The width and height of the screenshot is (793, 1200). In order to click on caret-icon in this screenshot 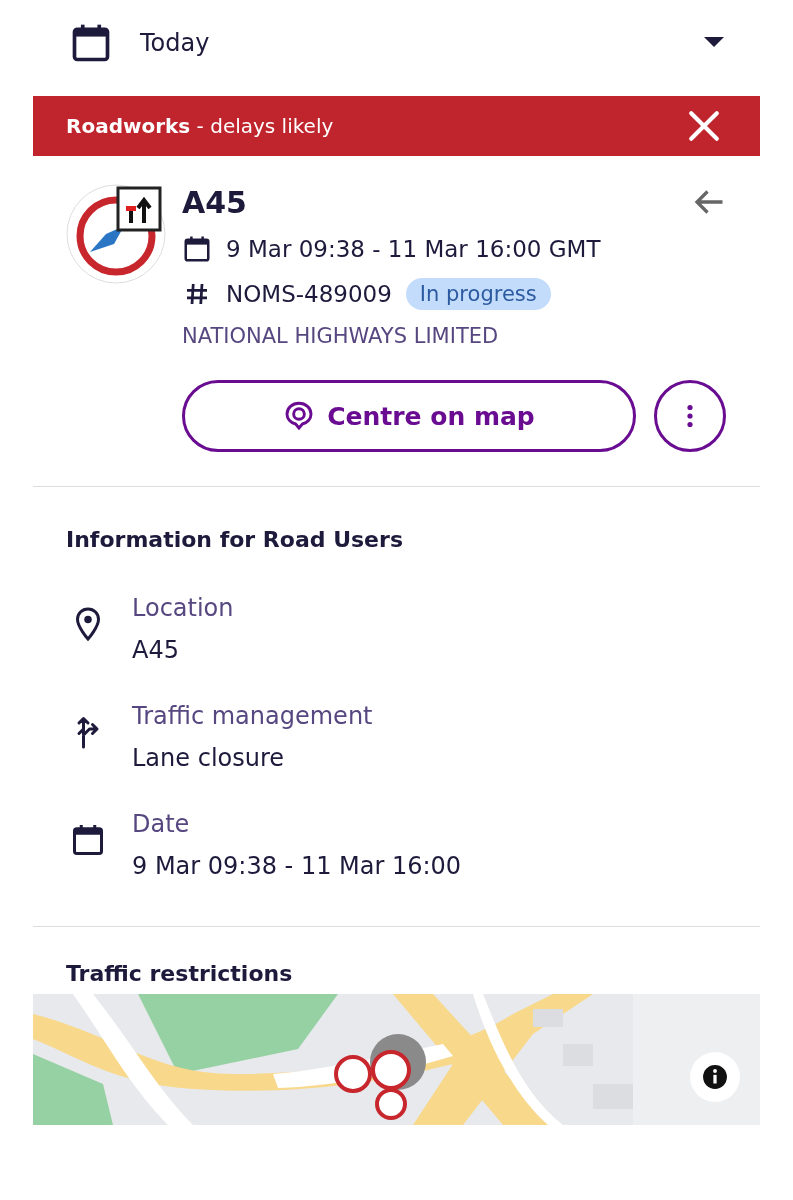, I will do `click(714, 43)`.